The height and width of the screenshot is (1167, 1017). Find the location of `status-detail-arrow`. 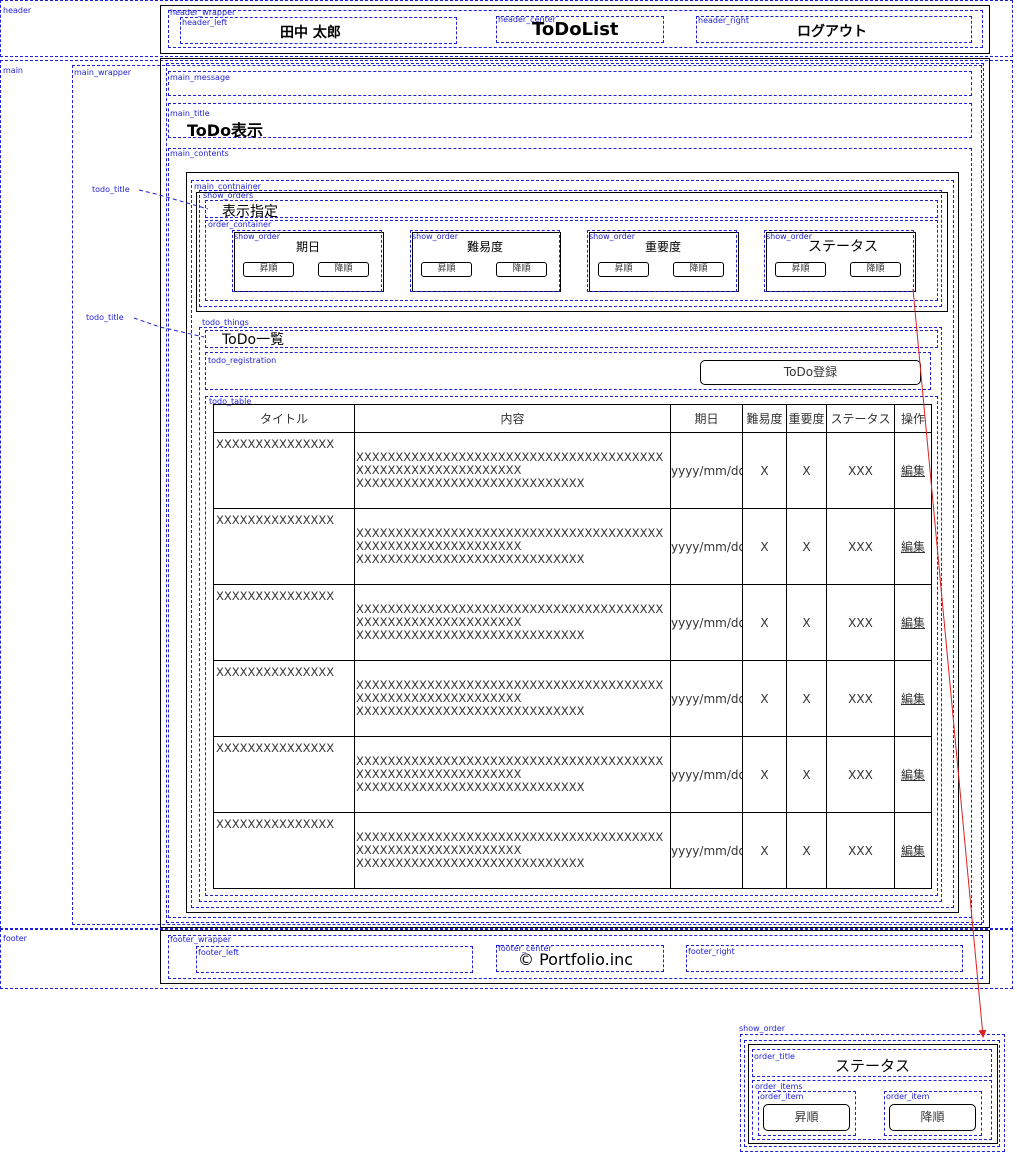

status-detail-arrow is located at coordinates (949, 663).